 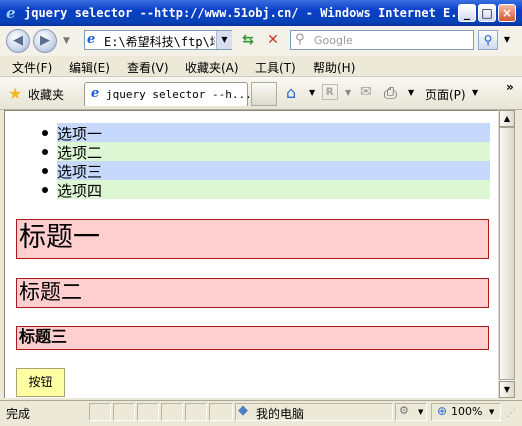 What do you see at coordinates (507, 118) in the screenshot?
I see `scroll-up-button: ▲` at bounding box center [507, 118].